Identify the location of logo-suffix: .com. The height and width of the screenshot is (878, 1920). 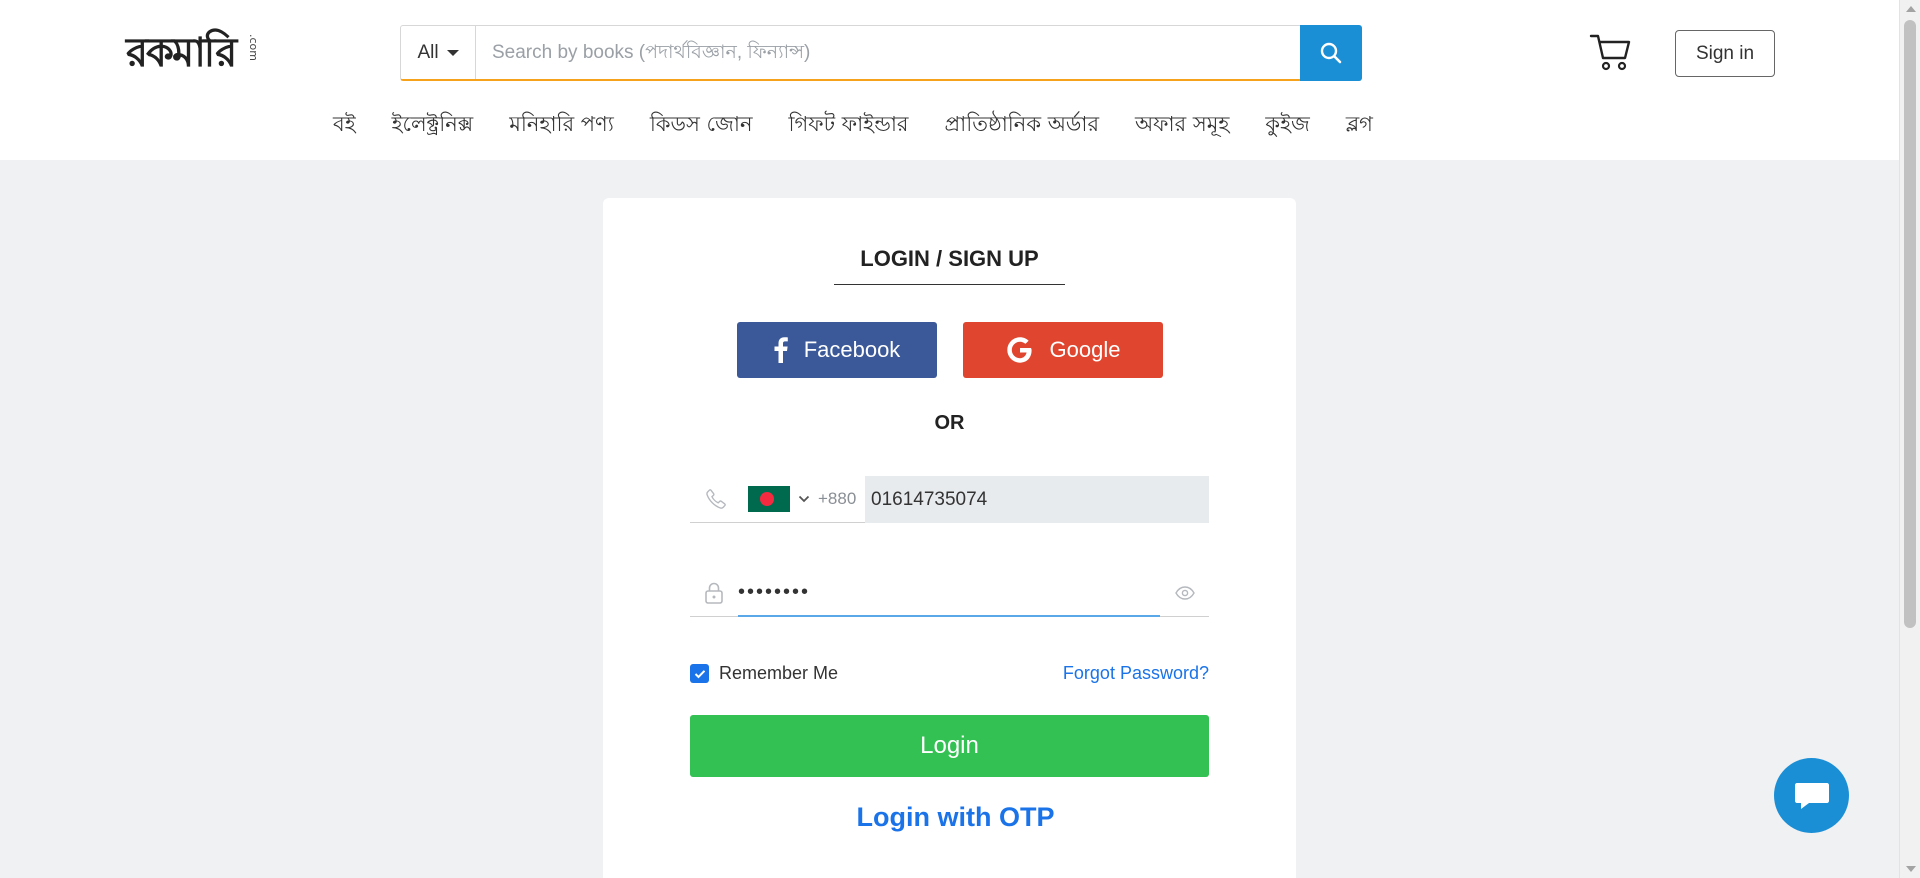
(253, 47).